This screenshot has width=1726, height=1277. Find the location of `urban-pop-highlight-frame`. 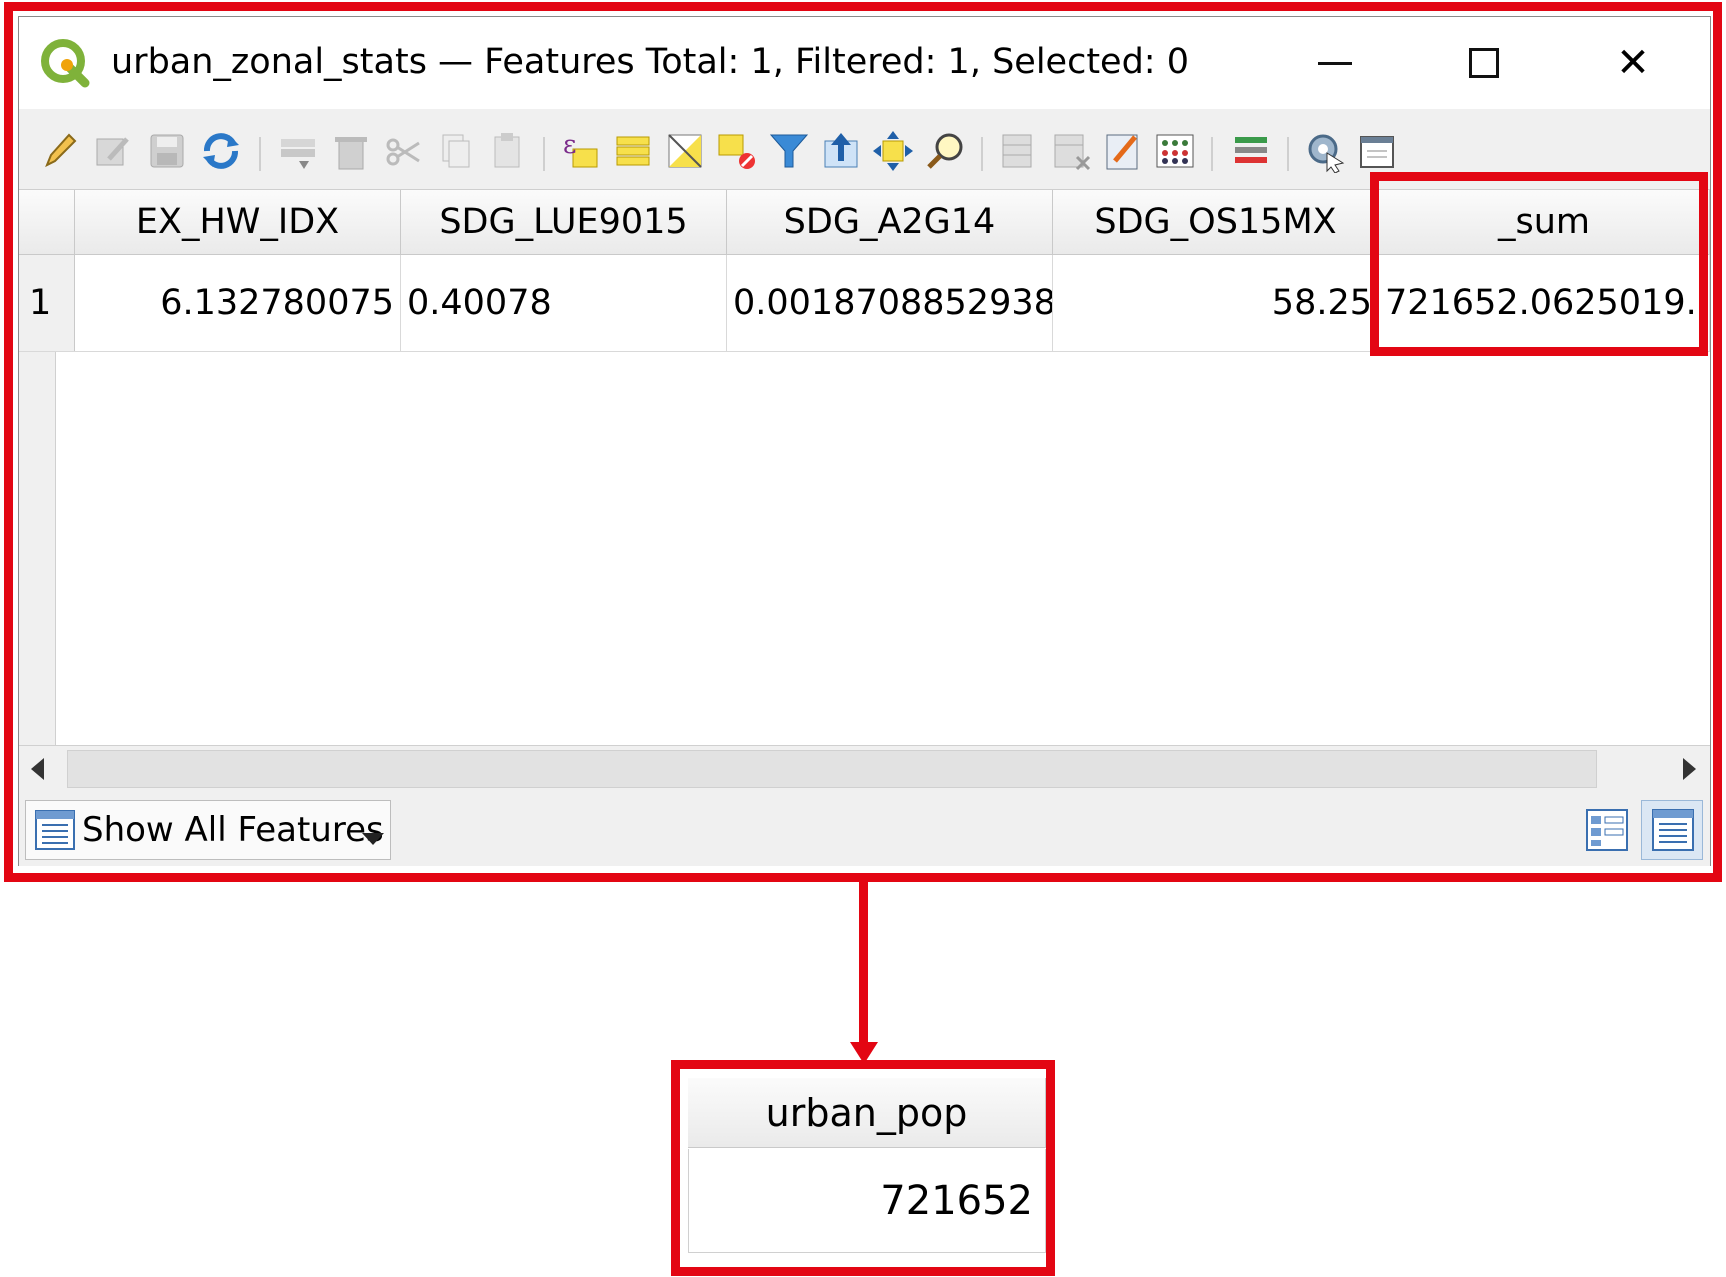

urban-pop-highlight-frame is located at coordinates (863, 1168).